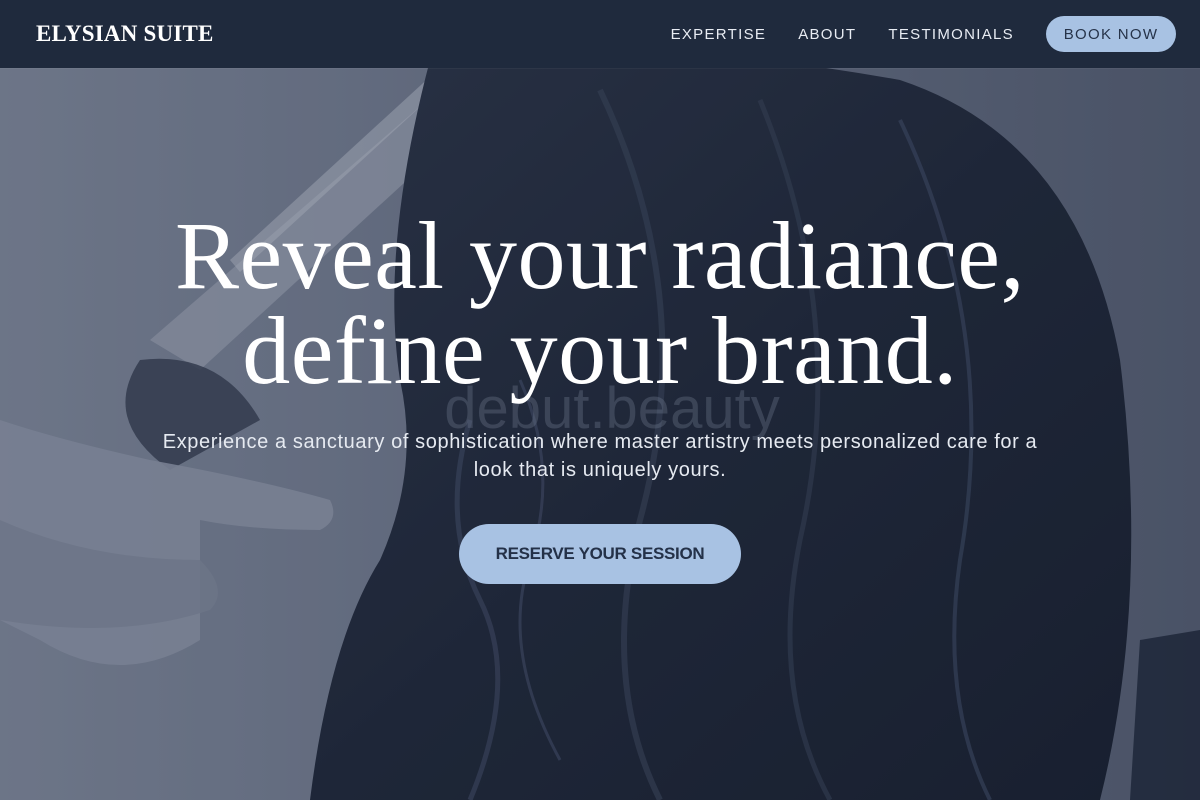 This screenshot has width=1200, height=800. Describe the element at coordinates (125, 34) in the screenshot. I see `brand-logo: ELYSIAN SUITE` at that location.